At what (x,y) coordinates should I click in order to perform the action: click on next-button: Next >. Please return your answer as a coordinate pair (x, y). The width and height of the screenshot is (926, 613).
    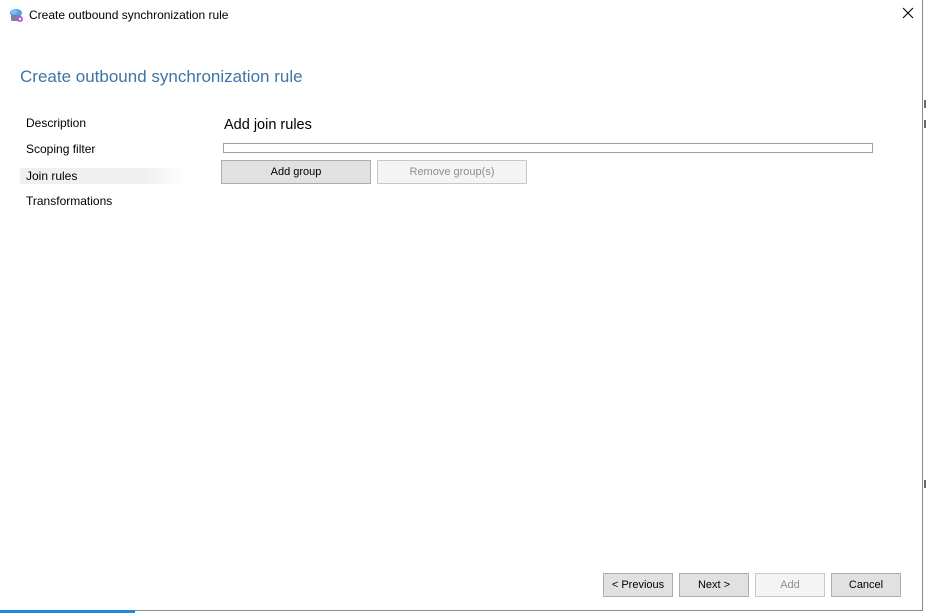
    Looking at the image, I should click on (714, 585).